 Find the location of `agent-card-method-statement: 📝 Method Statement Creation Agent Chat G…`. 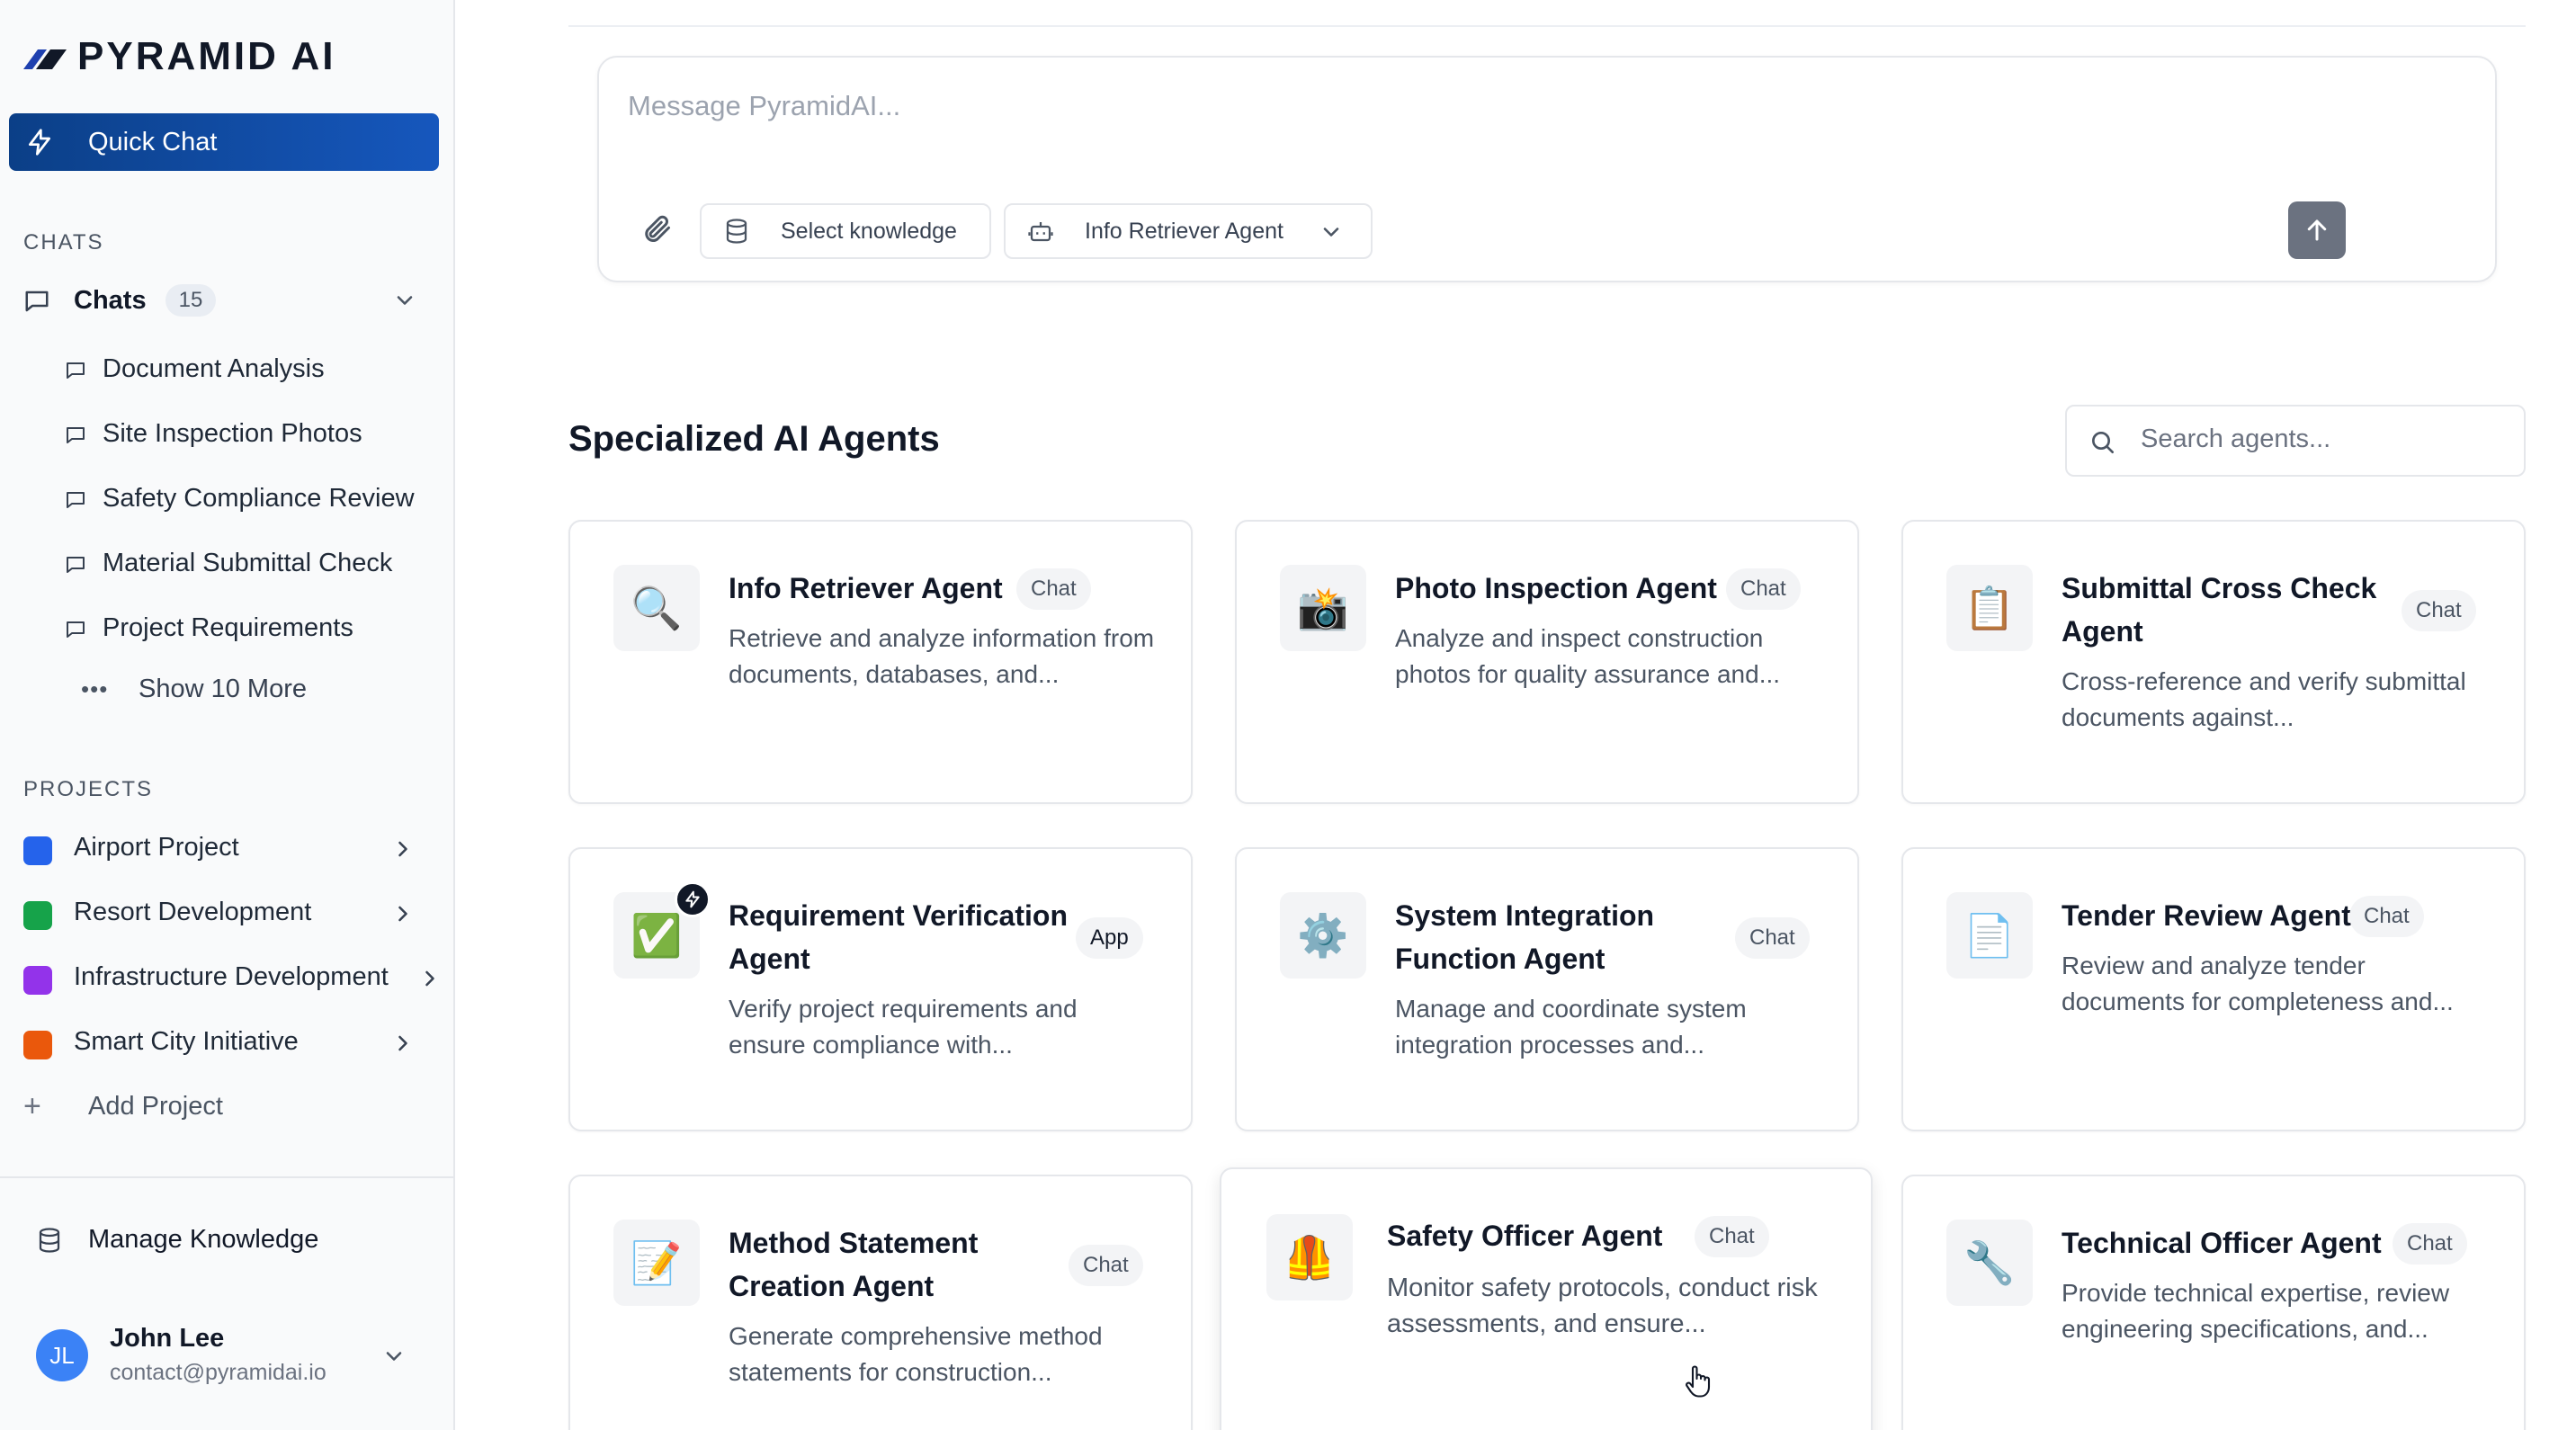

agent-card-method-statement: 📝 Method Statement Creation Agent Chat G… is located at coordinates (880, 1302).